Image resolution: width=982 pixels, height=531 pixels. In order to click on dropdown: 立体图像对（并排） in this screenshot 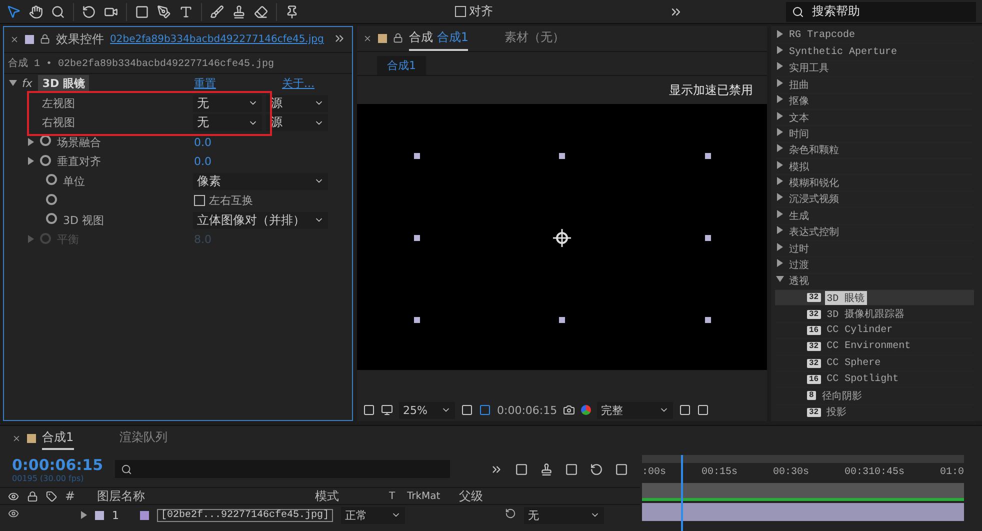, I will do `click(260, 220)`.